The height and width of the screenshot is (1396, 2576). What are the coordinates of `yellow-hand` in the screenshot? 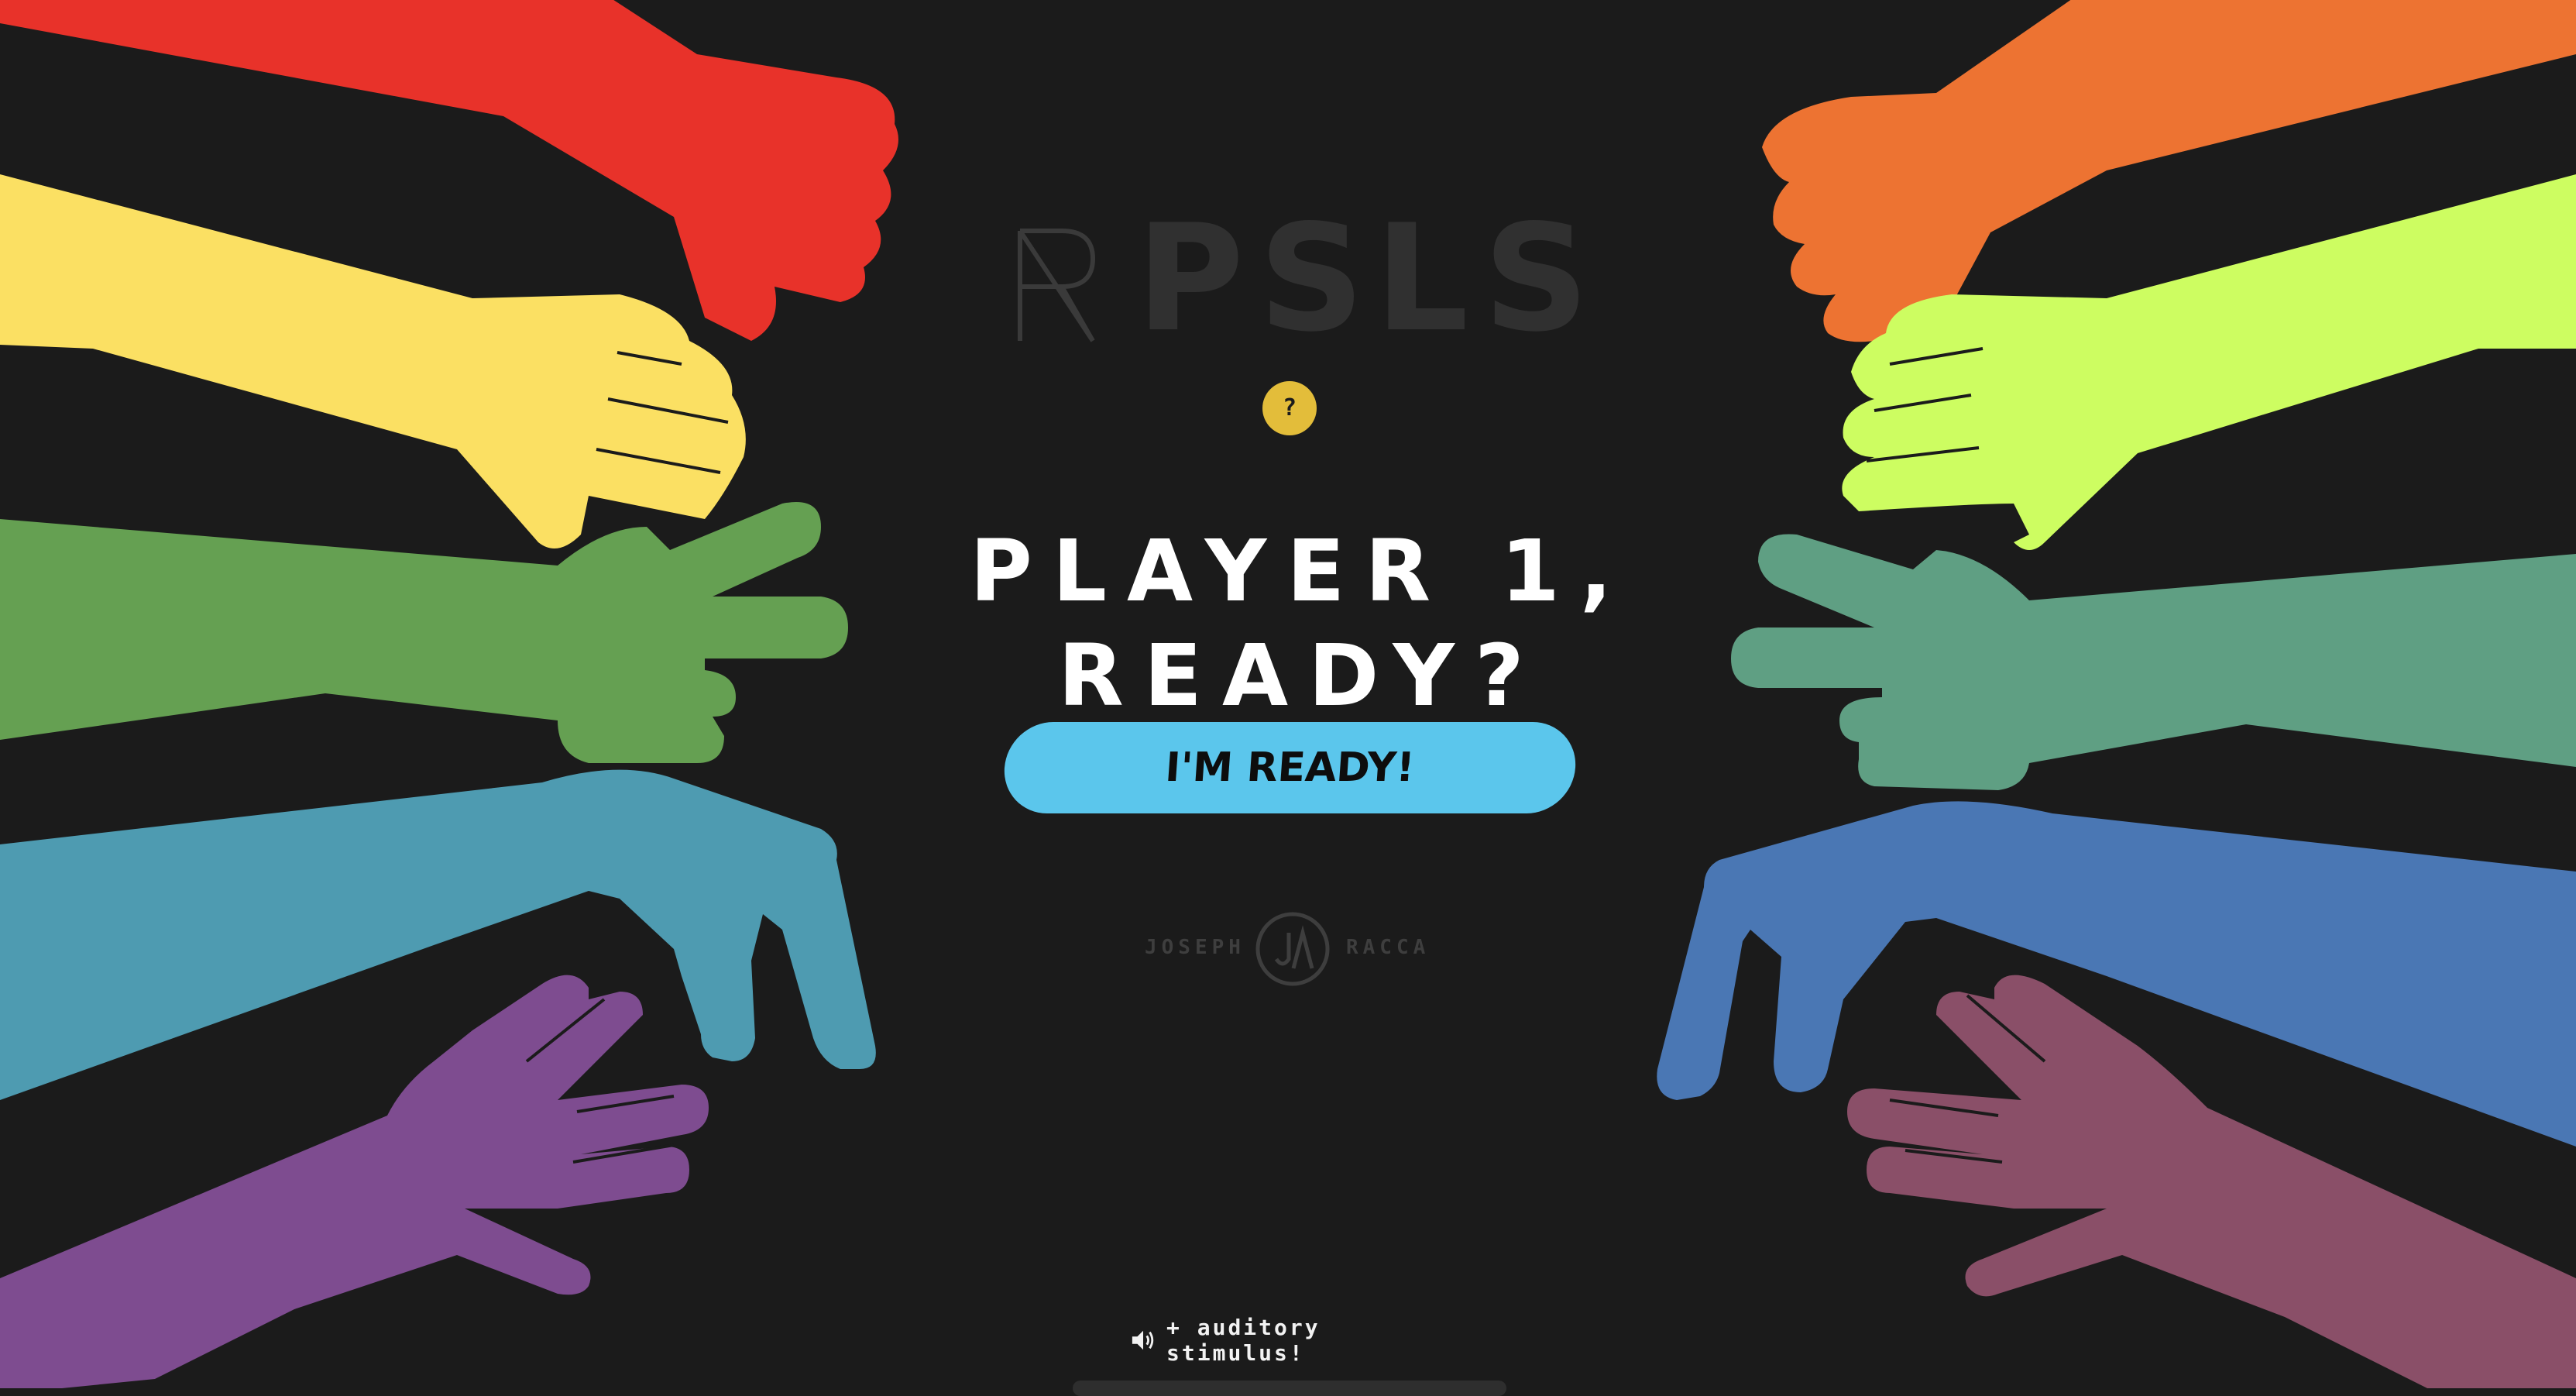 It's located at (373, 361).